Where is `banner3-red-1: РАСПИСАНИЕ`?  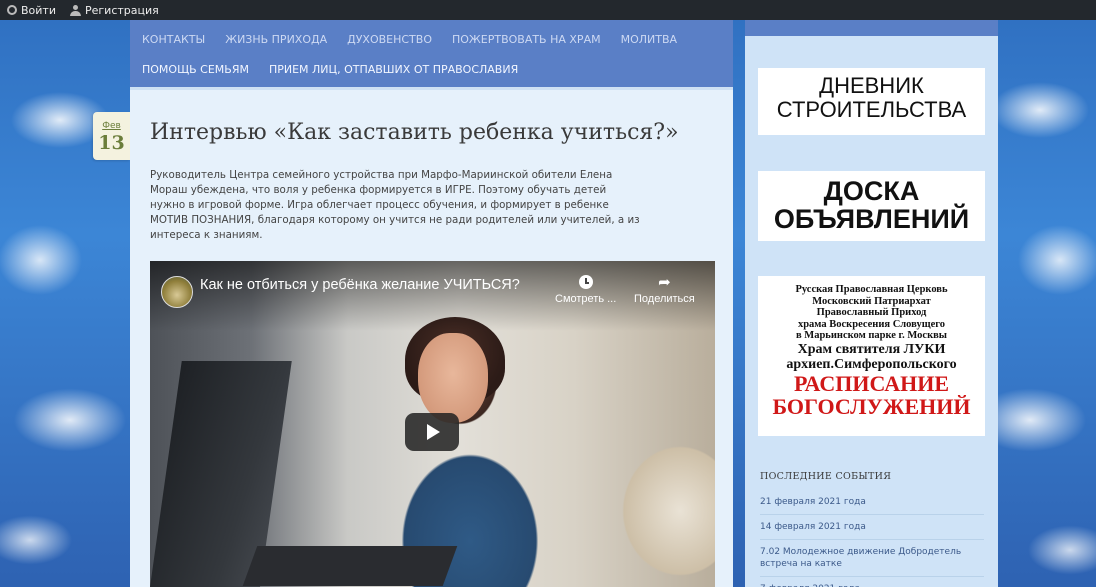
banner3-red-1: РАСПИСАНИЕ is located at coordinates (871, 383).